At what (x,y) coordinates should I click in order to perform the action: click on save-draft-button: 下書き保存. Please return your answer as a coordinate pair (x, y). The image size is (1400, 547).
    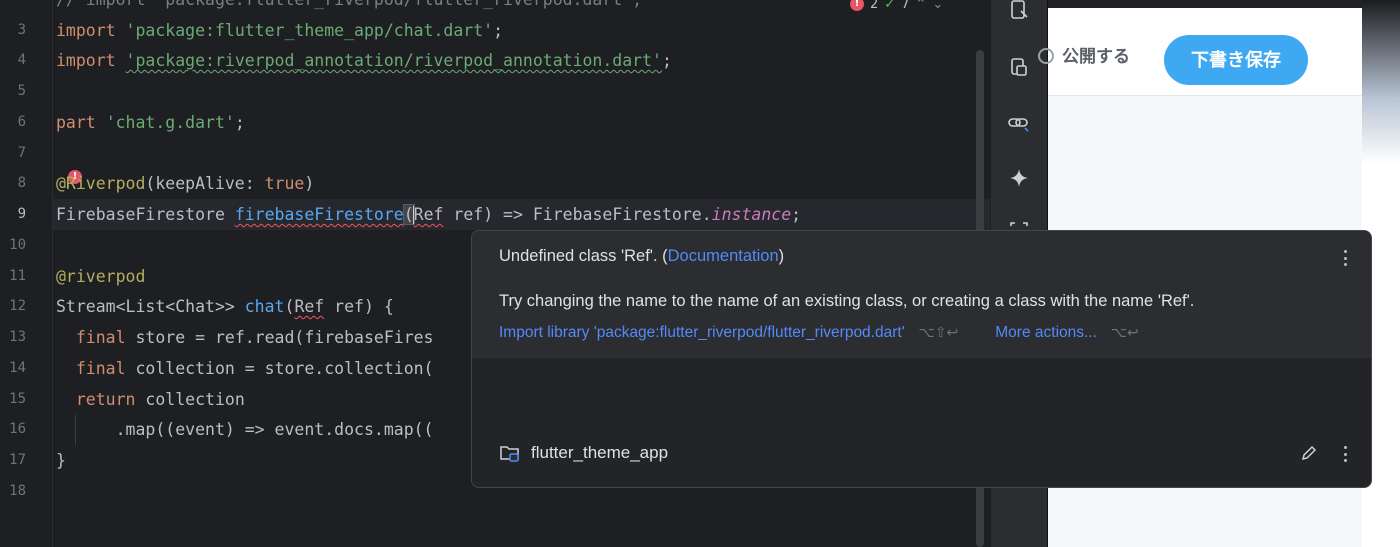
    Looking at the image, I should click on (1236, 60).